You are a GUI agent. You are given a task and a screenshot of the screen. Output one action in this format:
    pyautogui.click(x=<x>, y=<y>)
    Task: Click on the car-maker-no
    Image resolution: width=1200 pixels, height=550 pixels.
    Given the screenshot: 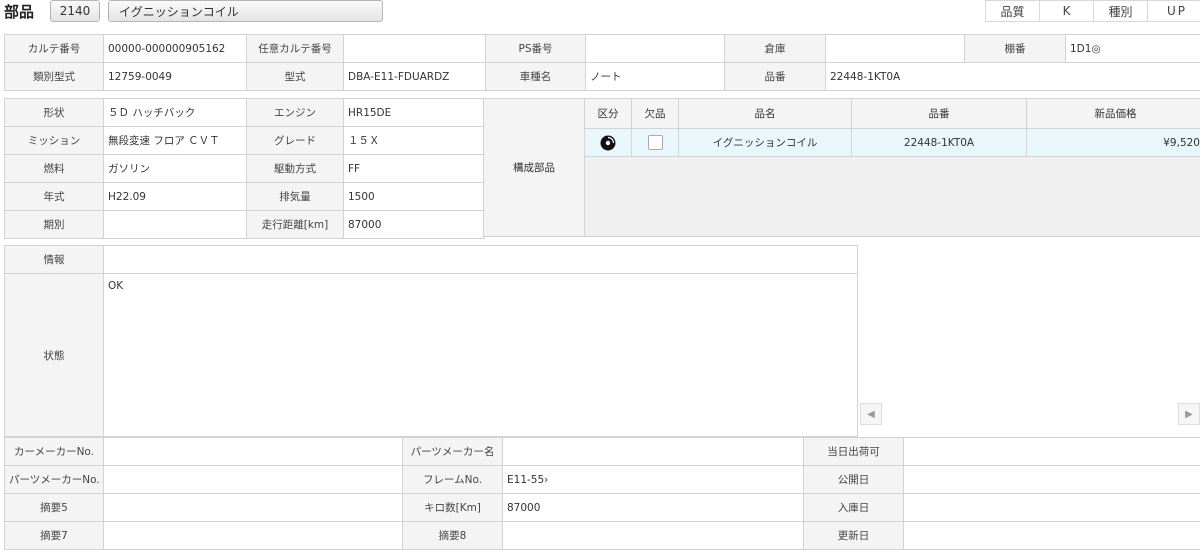 What is the action you would take?
    pyautogui.click(x=253, y=452)
    